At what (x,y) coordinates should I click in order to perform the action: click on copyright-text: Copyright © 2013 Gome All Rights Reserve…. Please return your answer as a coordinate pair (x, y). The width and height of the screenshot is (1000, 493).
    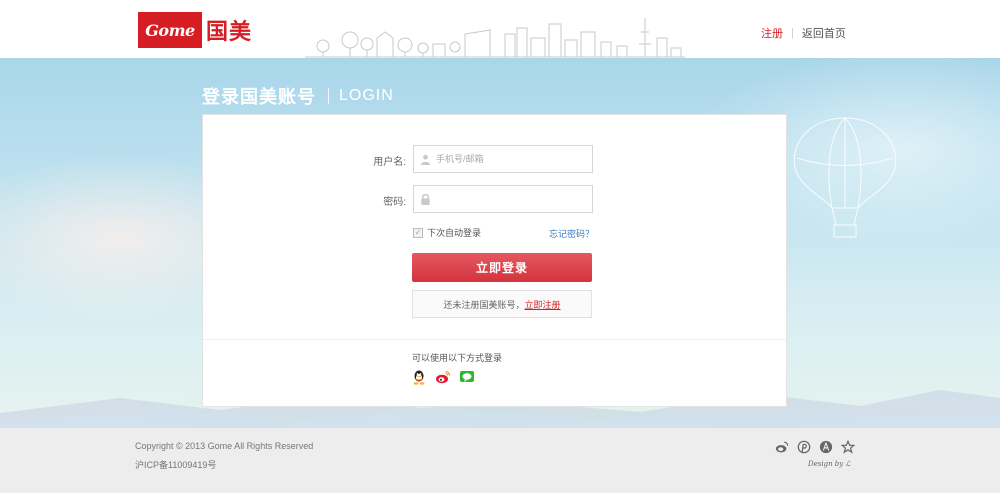
    Looking at the image, I should click on (224, 446).